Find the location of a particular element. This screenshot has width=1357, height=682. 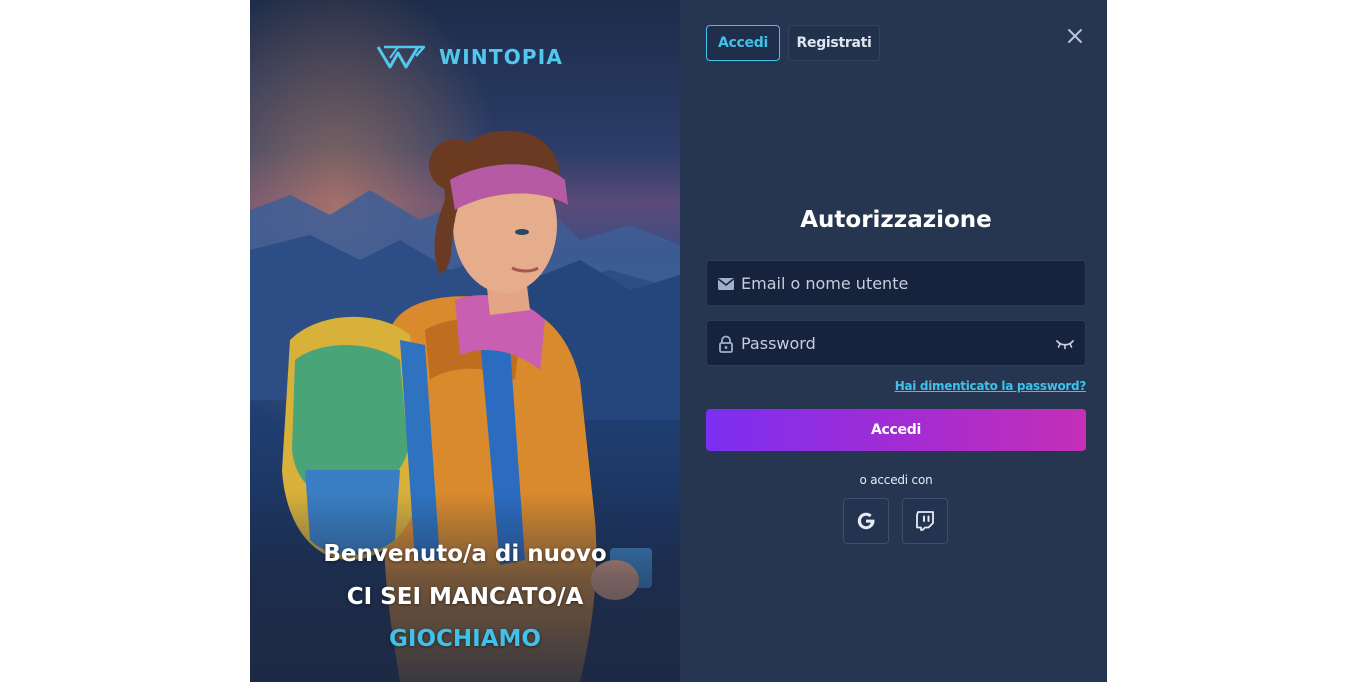

password-input is located at coordinates (891, 343).